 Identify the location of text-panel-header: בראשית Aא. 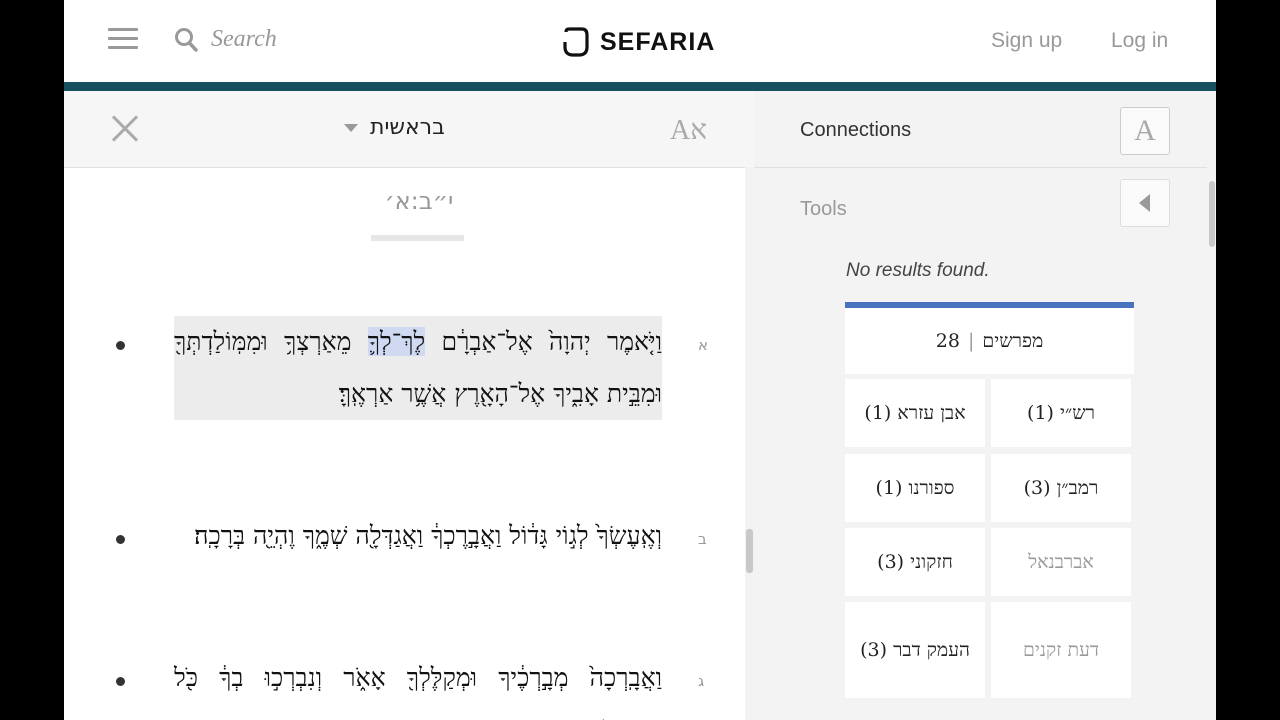
(409, 129).